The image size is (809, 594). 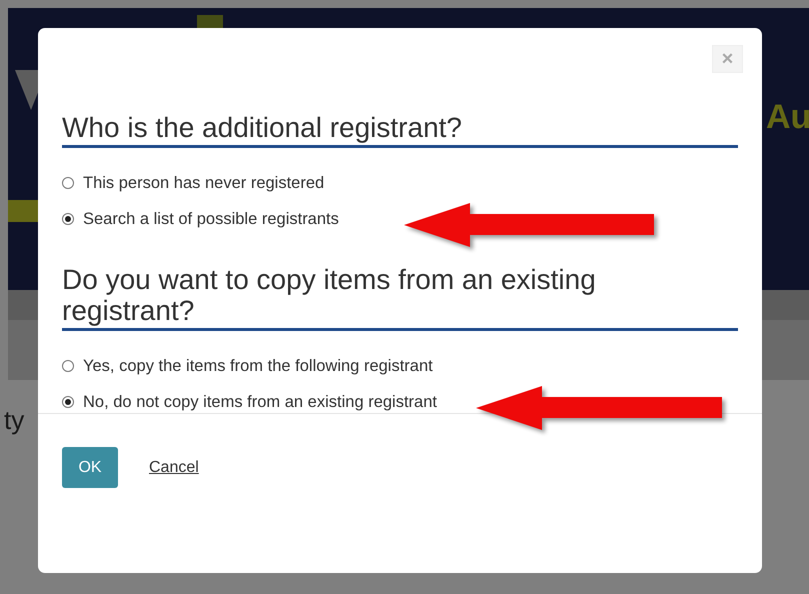 What do you see at coordinates (14, 420) in the screenshot?
I see `page-text: ty` at bounding box center [14, 420].